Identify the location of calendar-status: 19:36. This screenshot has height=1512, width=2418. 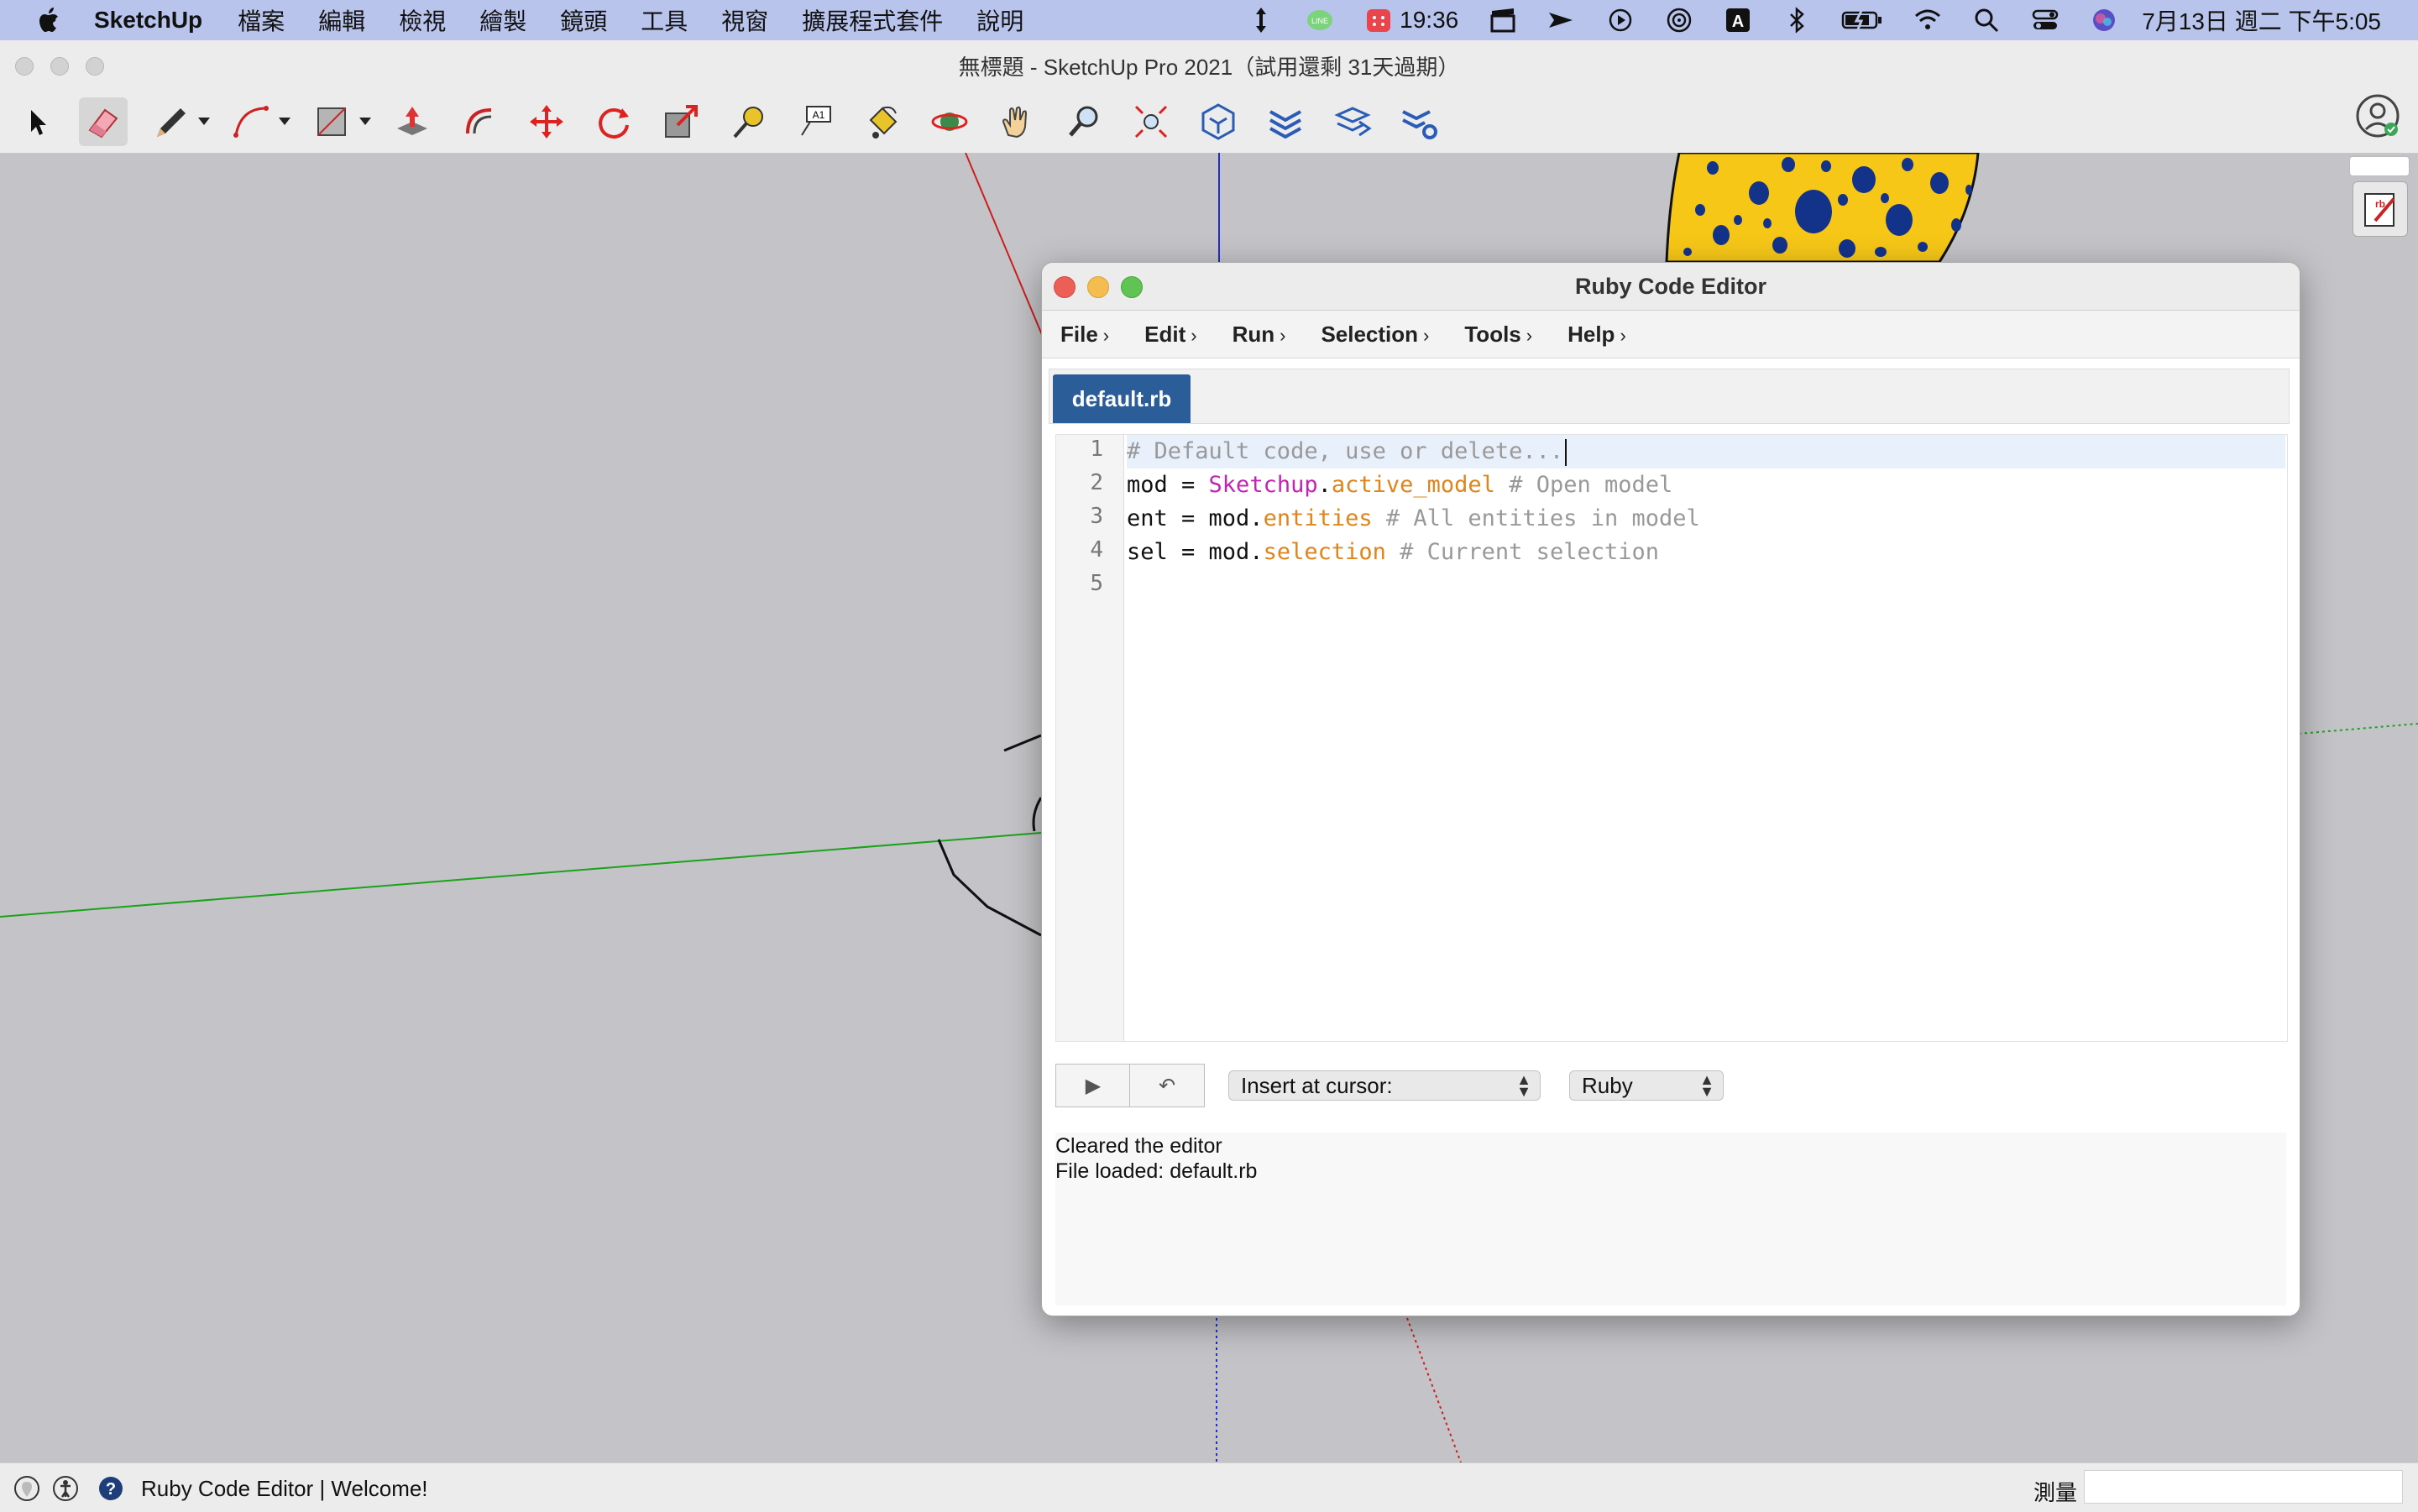
(1411, 20).